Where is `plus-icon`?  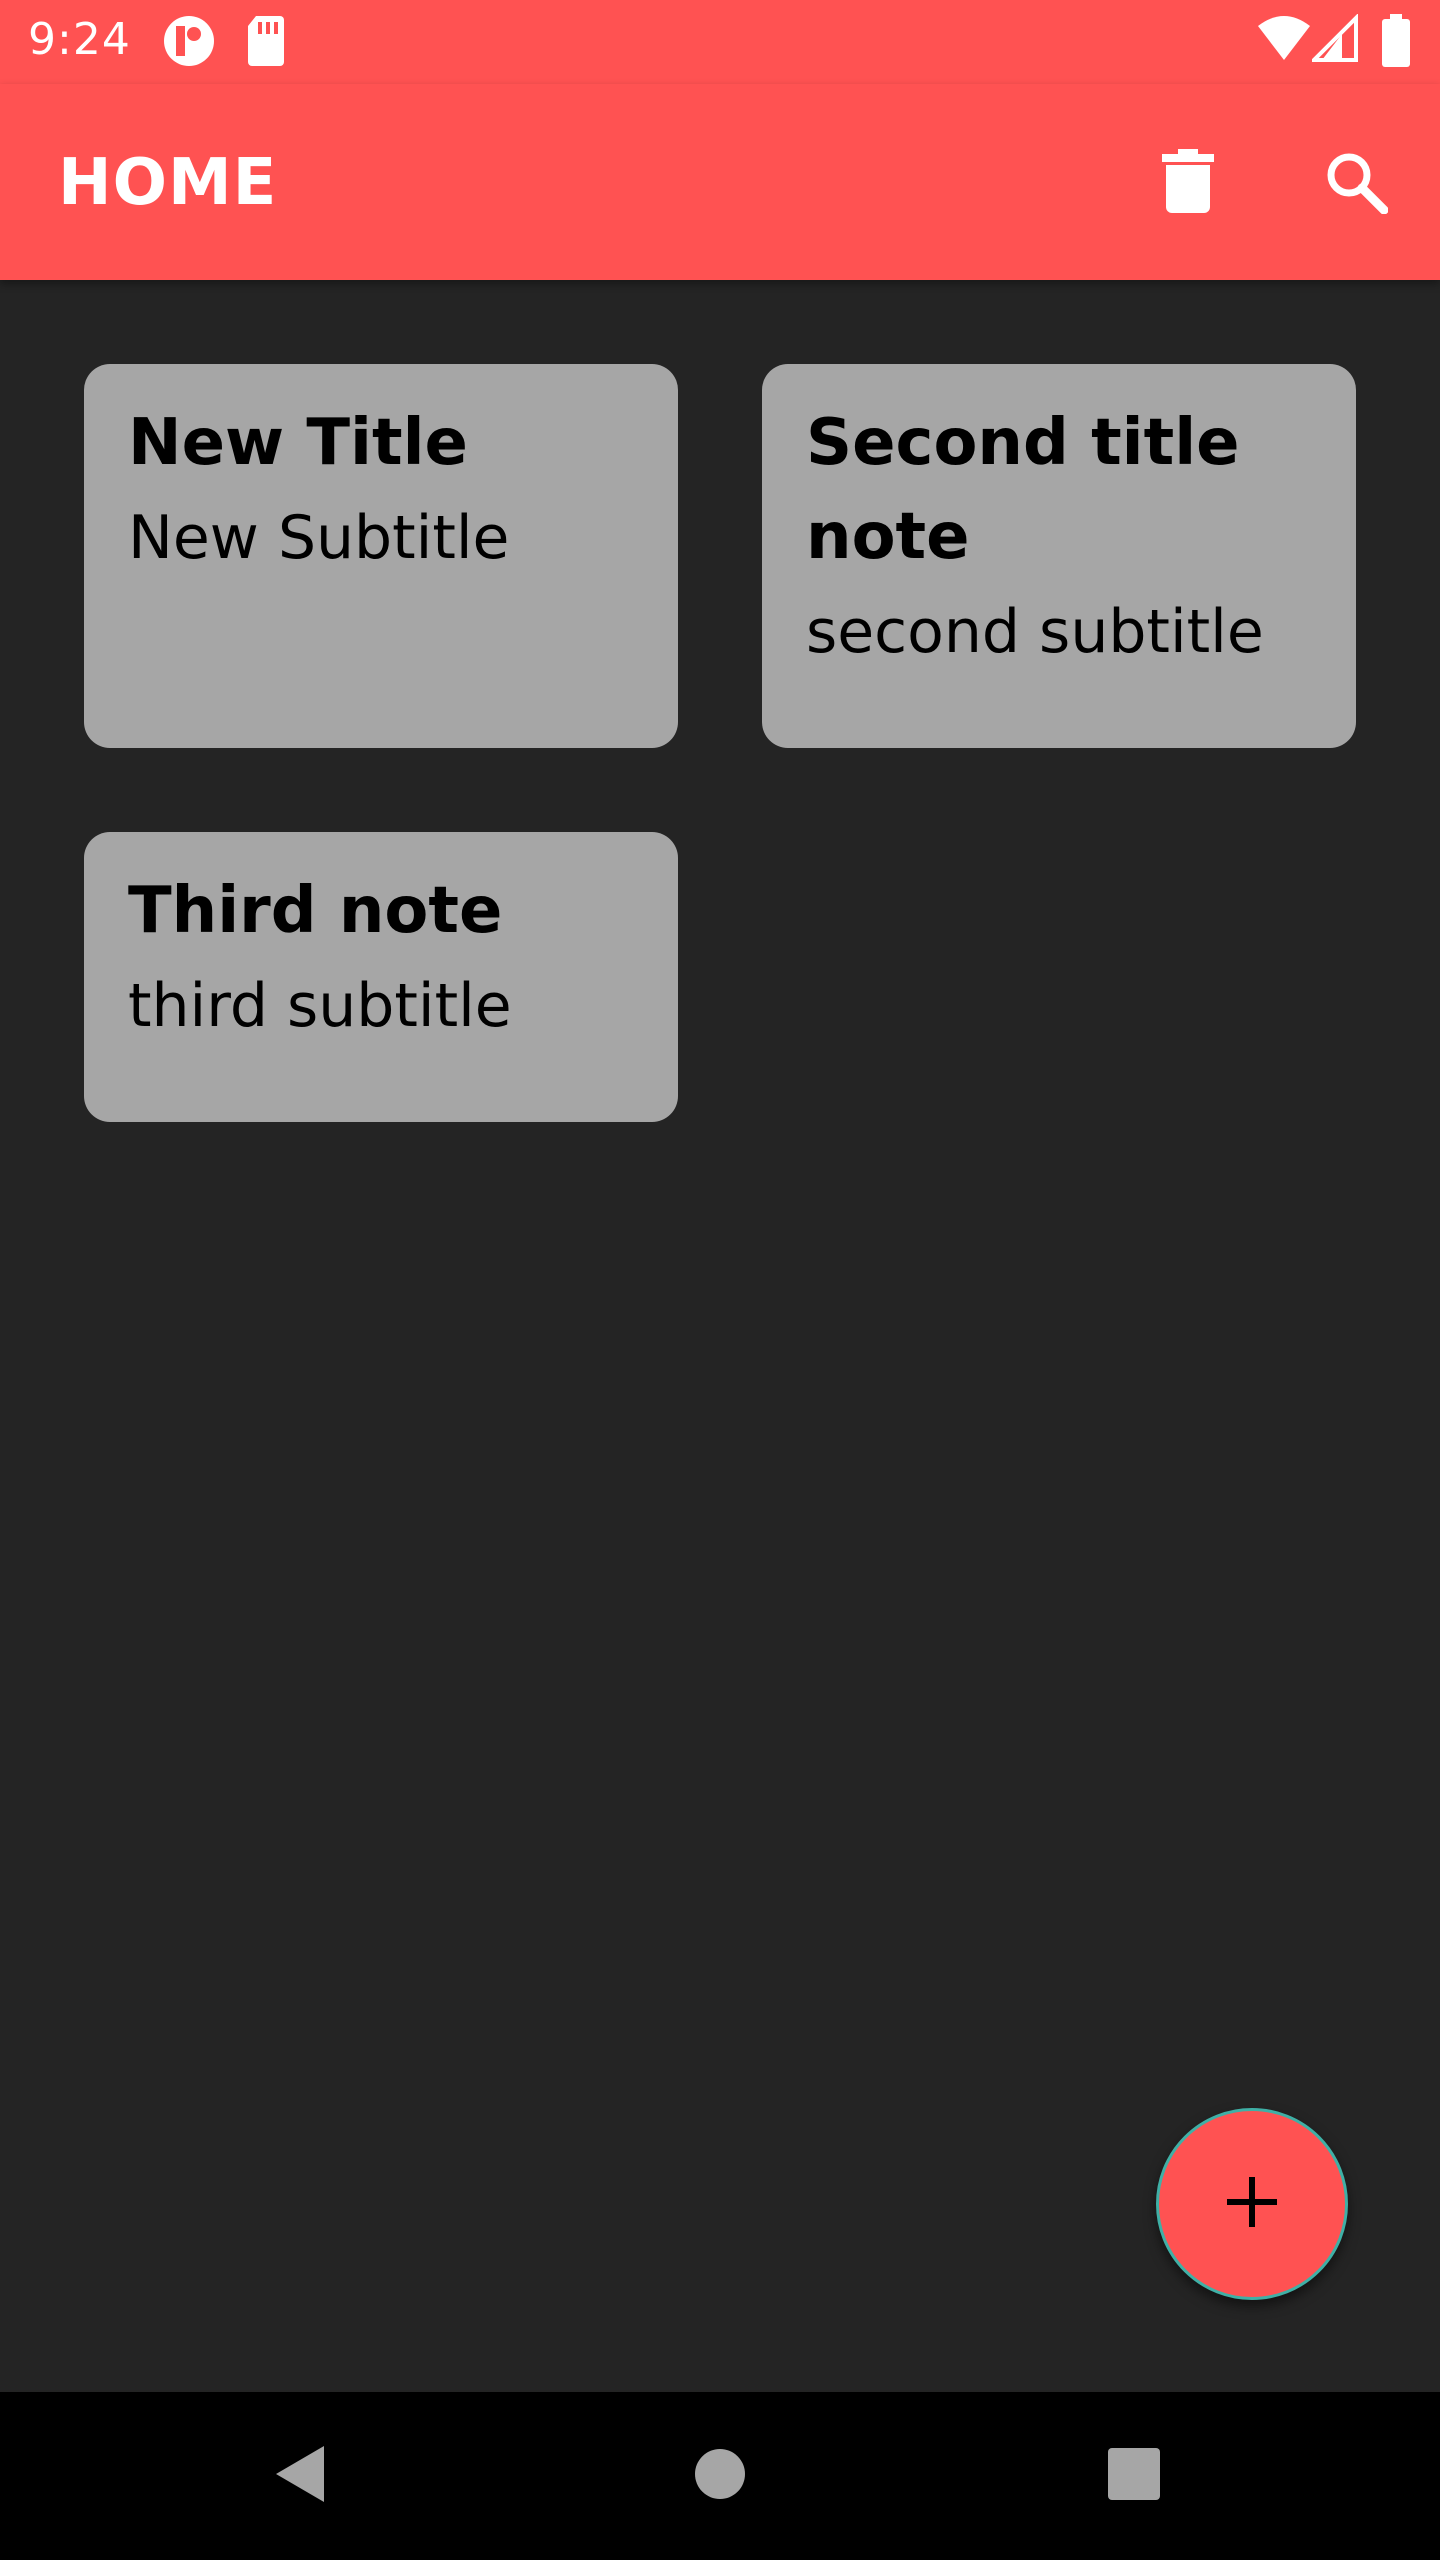 plus-icon is located at coordinates (1252, 2204).